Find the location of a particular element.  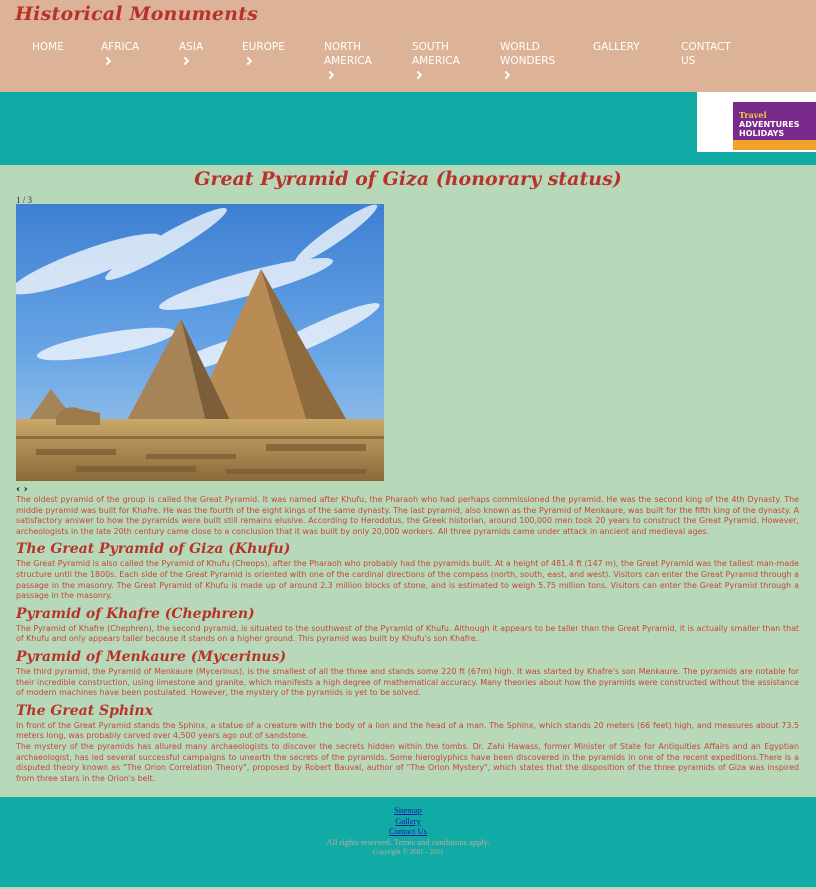

nav-item-africa: AFRICA is located at coordinates (120, 53).